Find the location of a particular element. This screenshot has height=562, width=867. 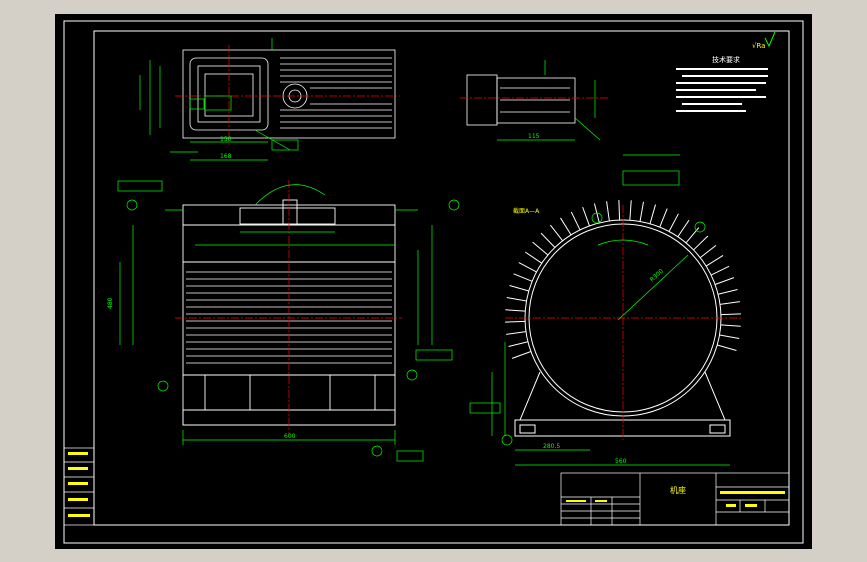

detail-dim-115: 115 is located at coordinates (534, 136).